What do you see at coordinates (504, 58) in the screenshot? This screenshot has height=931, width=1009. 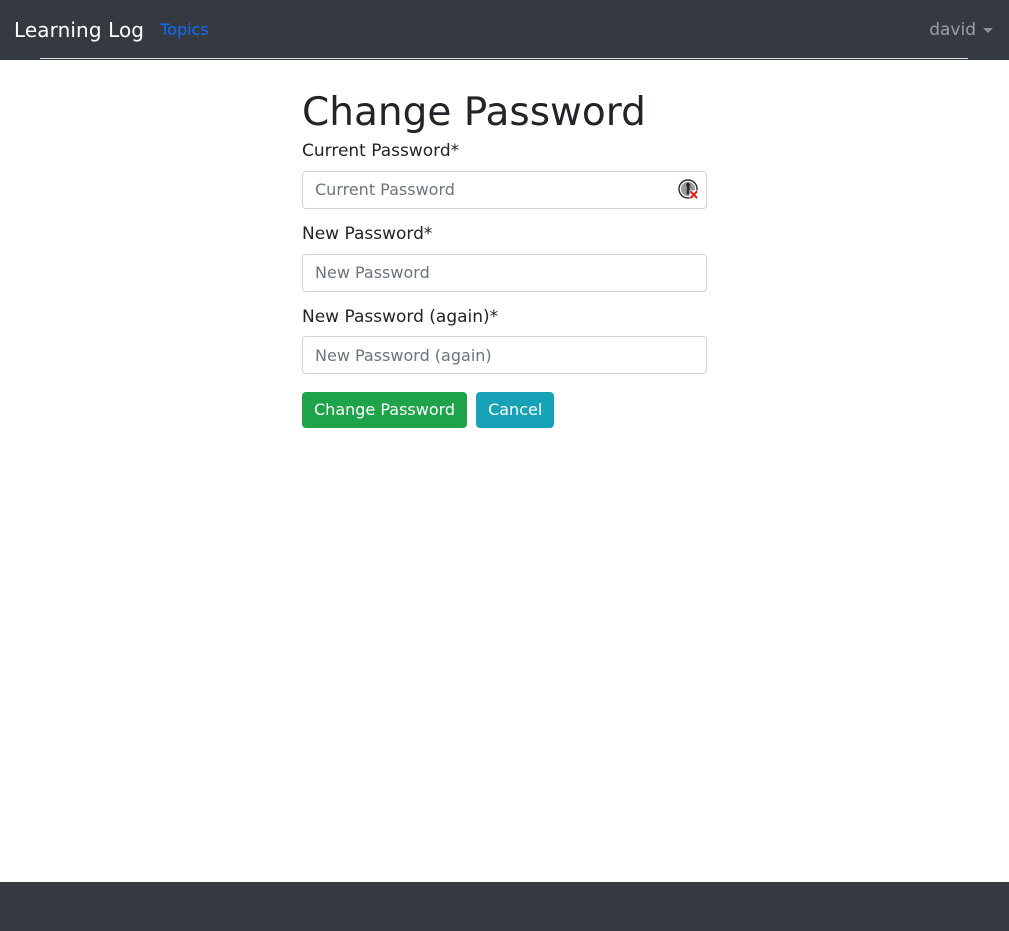 I see `content-divider` at bounding box center [504, 58].